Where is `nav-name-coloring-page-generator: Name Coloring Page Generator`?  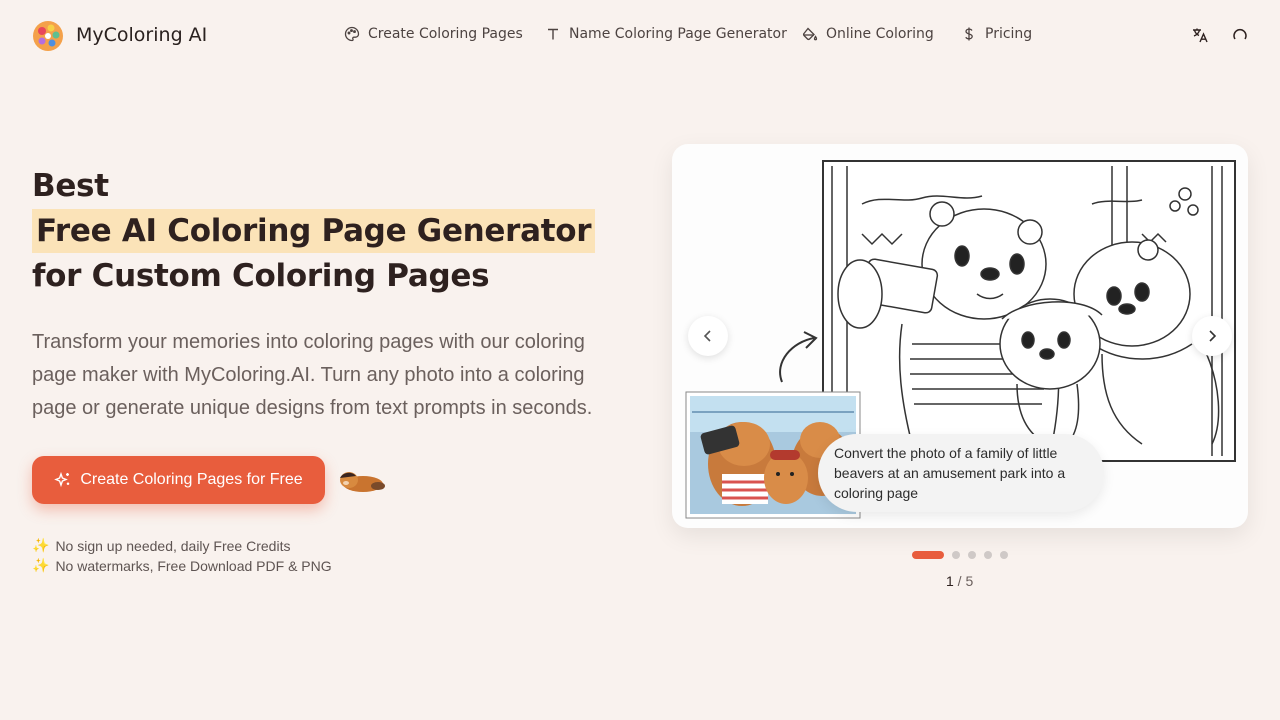 nav-name-coloring-page-generator: Name Coloring Page Generator is located at coordinates (666, 34).